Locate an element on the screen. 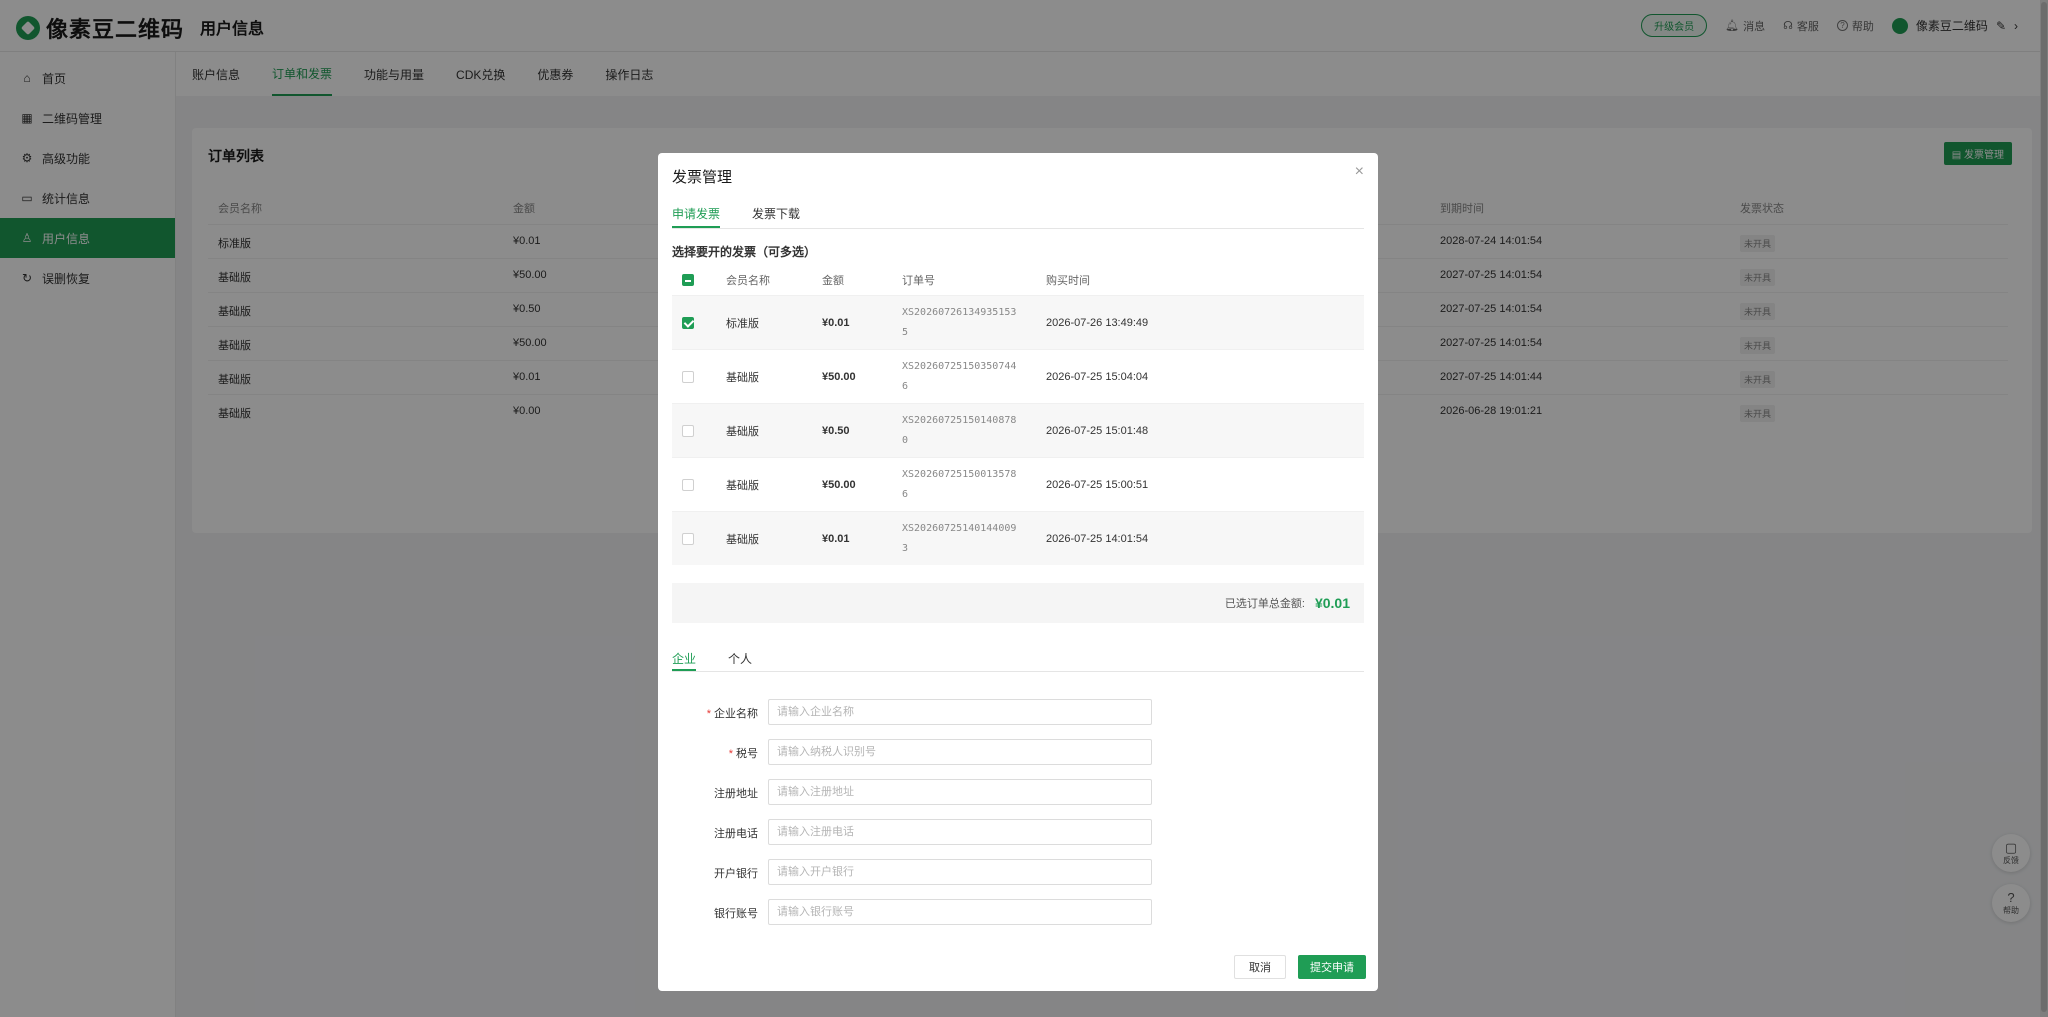 The image size is (2048, 1017). bank-account-input is located at coordinates (960, 912).